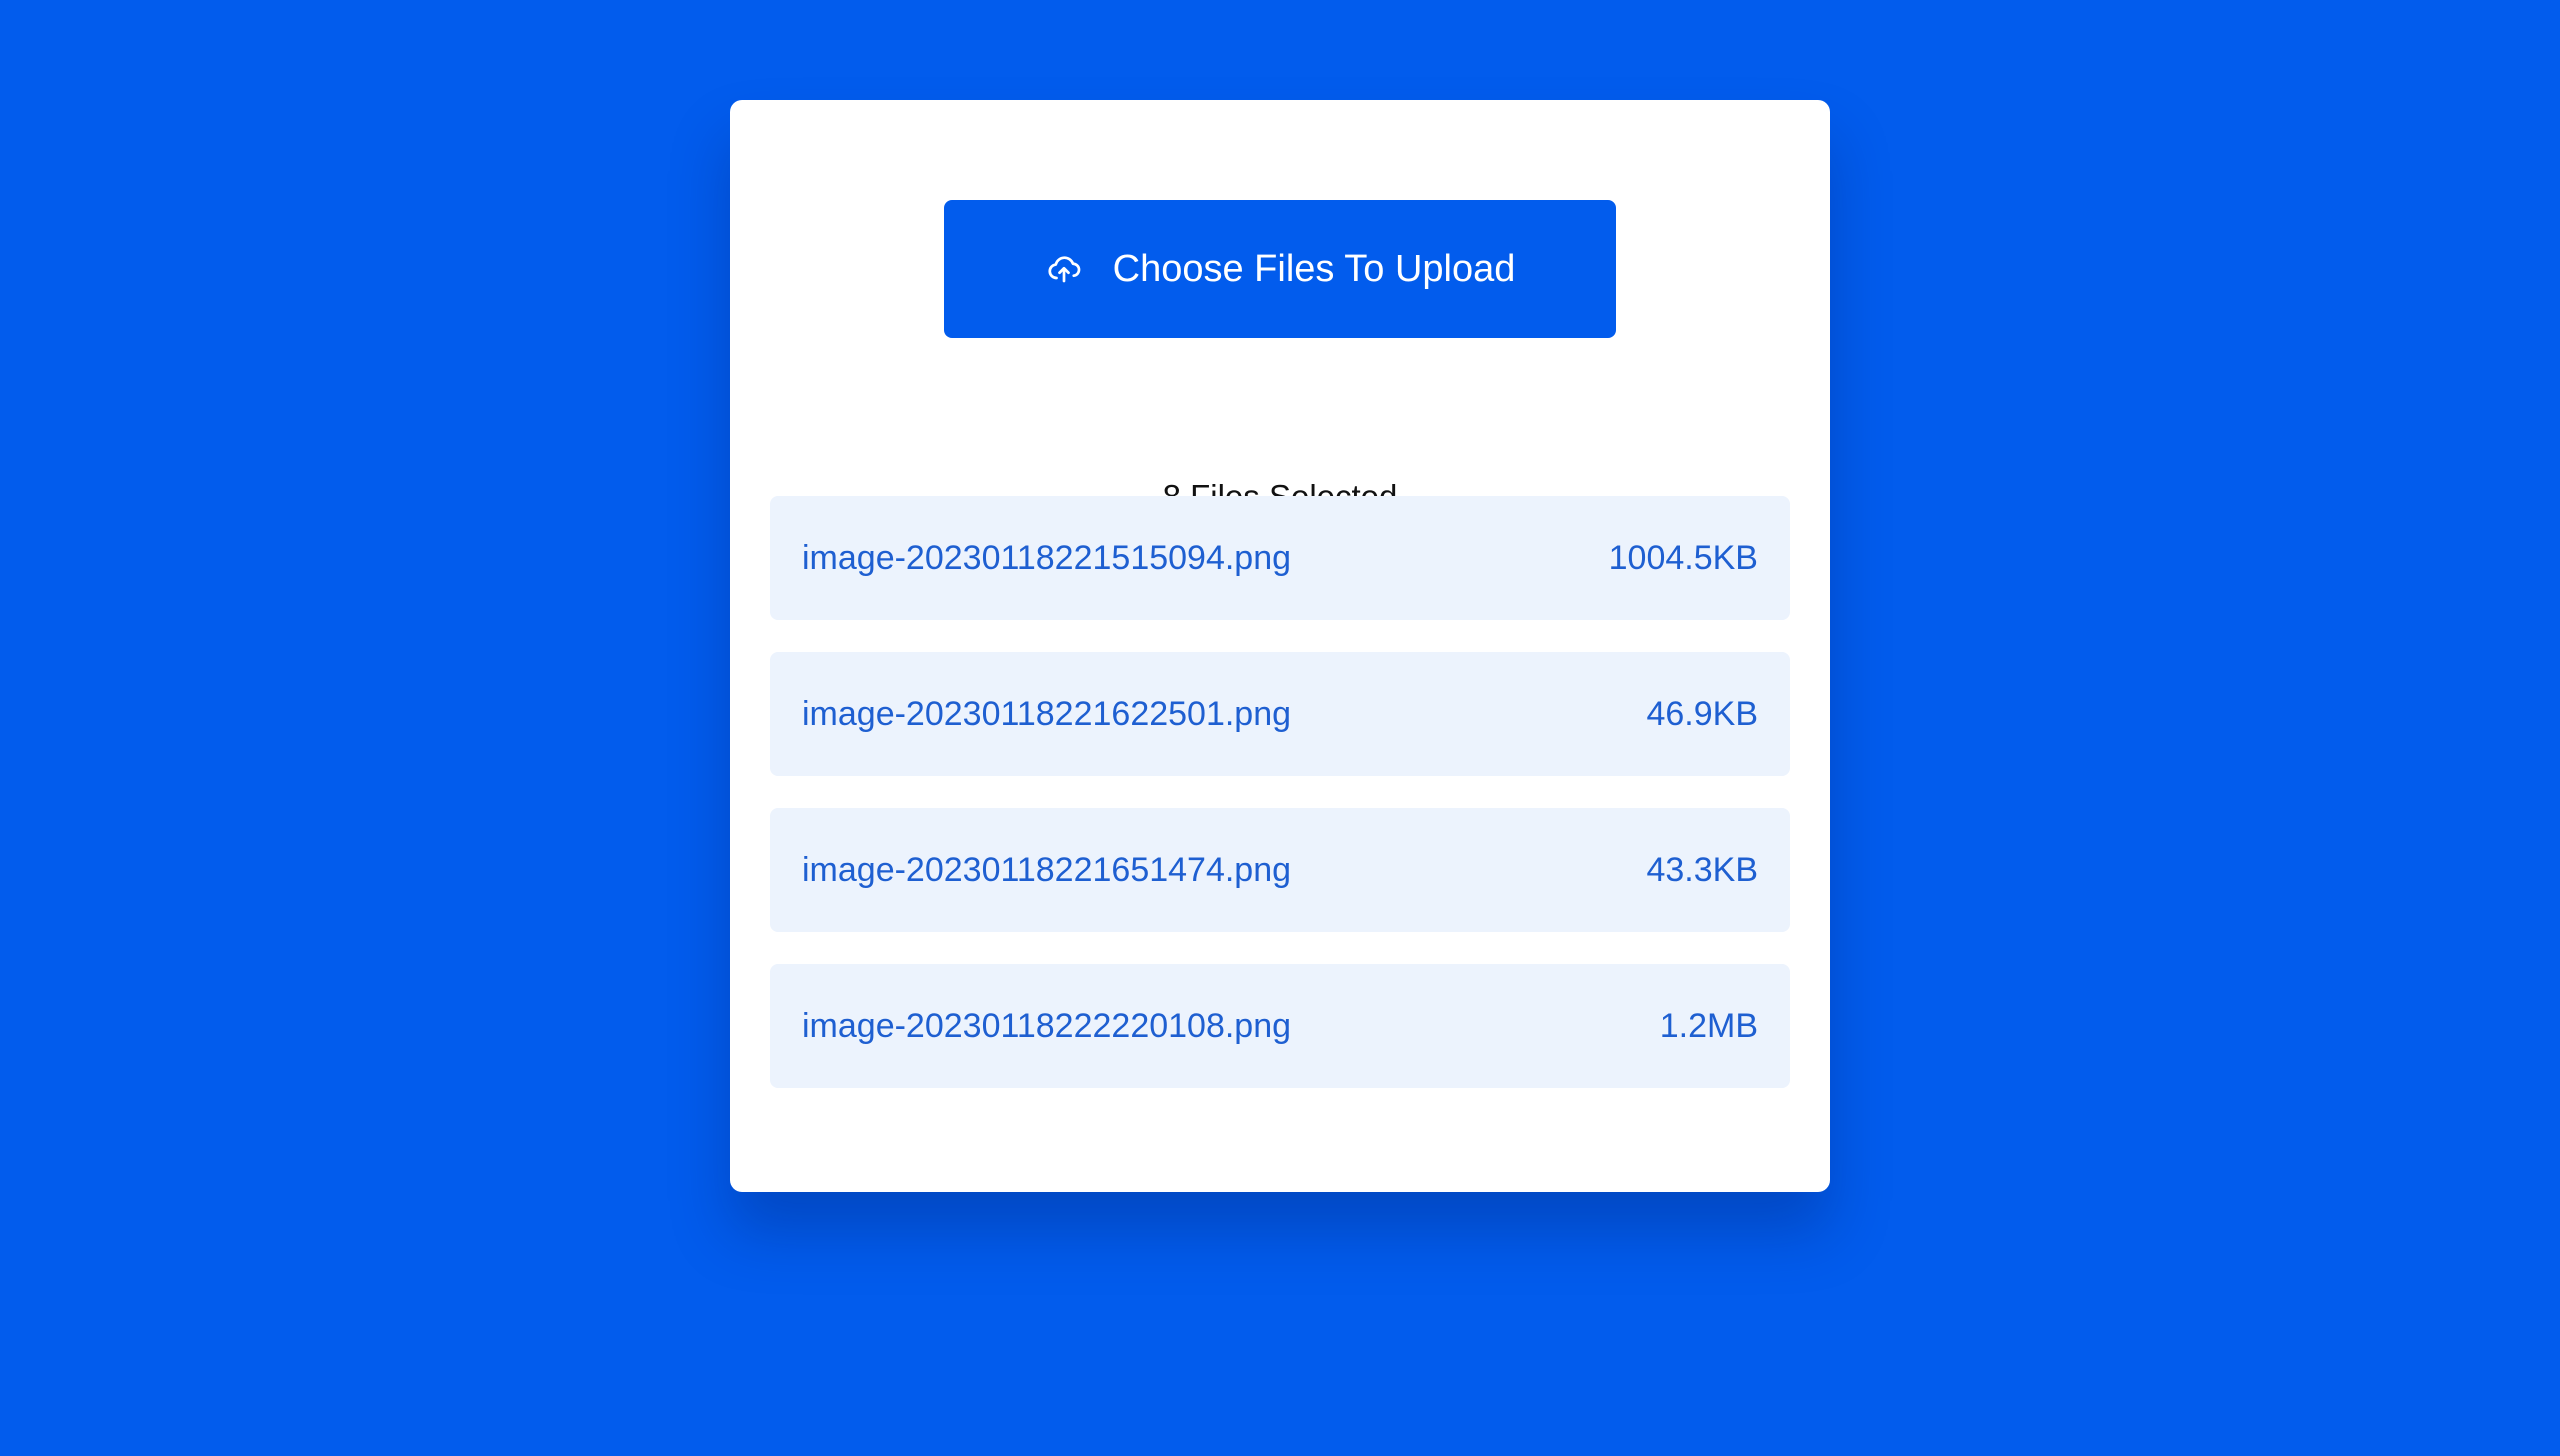 This screenshot has height=1456, width=2560. I want to click on file-list-item: image-20230118221515094.png 1004.5KB, so click(1280, 558).